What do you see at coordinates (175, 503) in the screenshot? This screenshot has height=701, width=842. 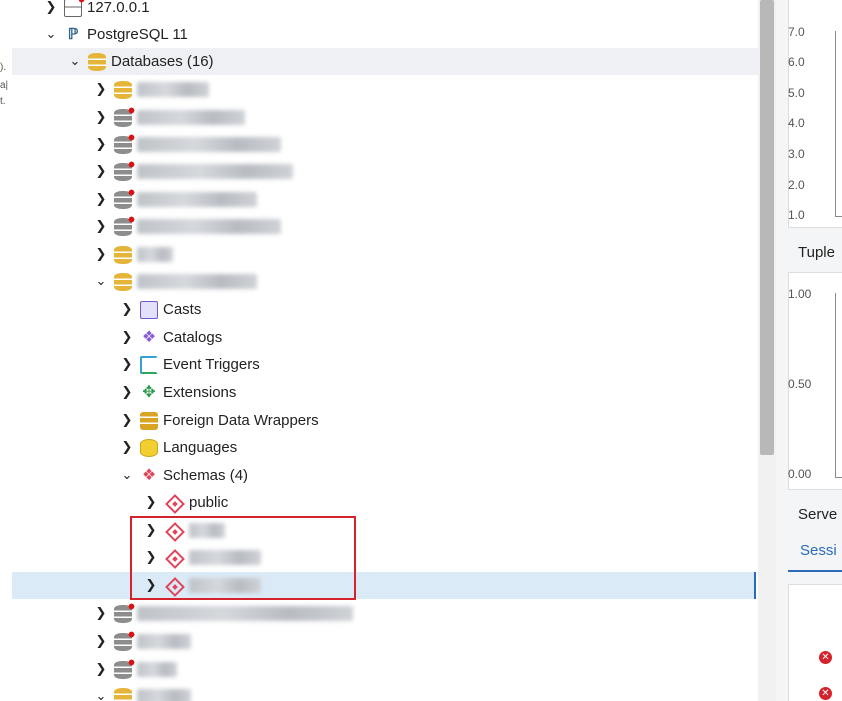 I see `schema-icon` at bounding box center [175, 503].